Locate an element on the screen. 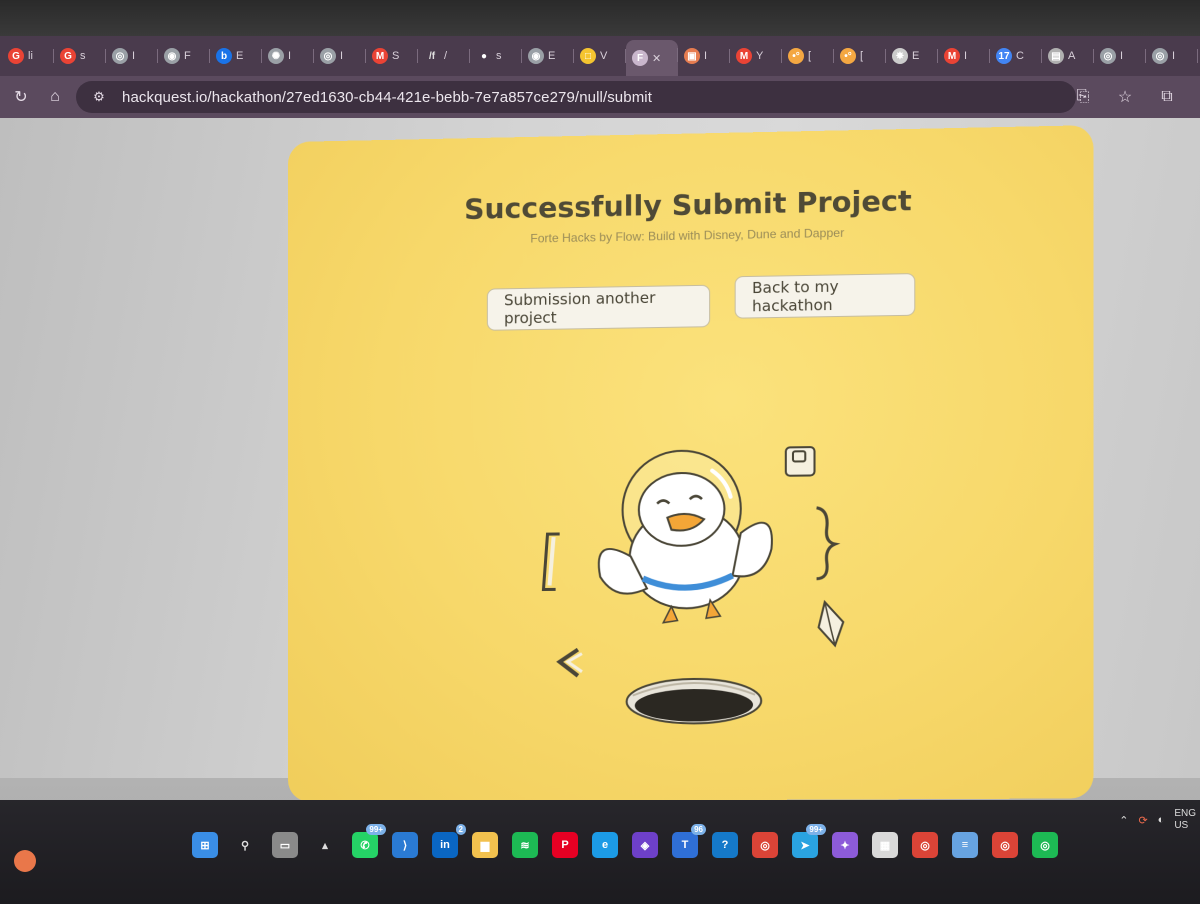  linkedin-icon: in 2 is located at coordinates (445, 845).